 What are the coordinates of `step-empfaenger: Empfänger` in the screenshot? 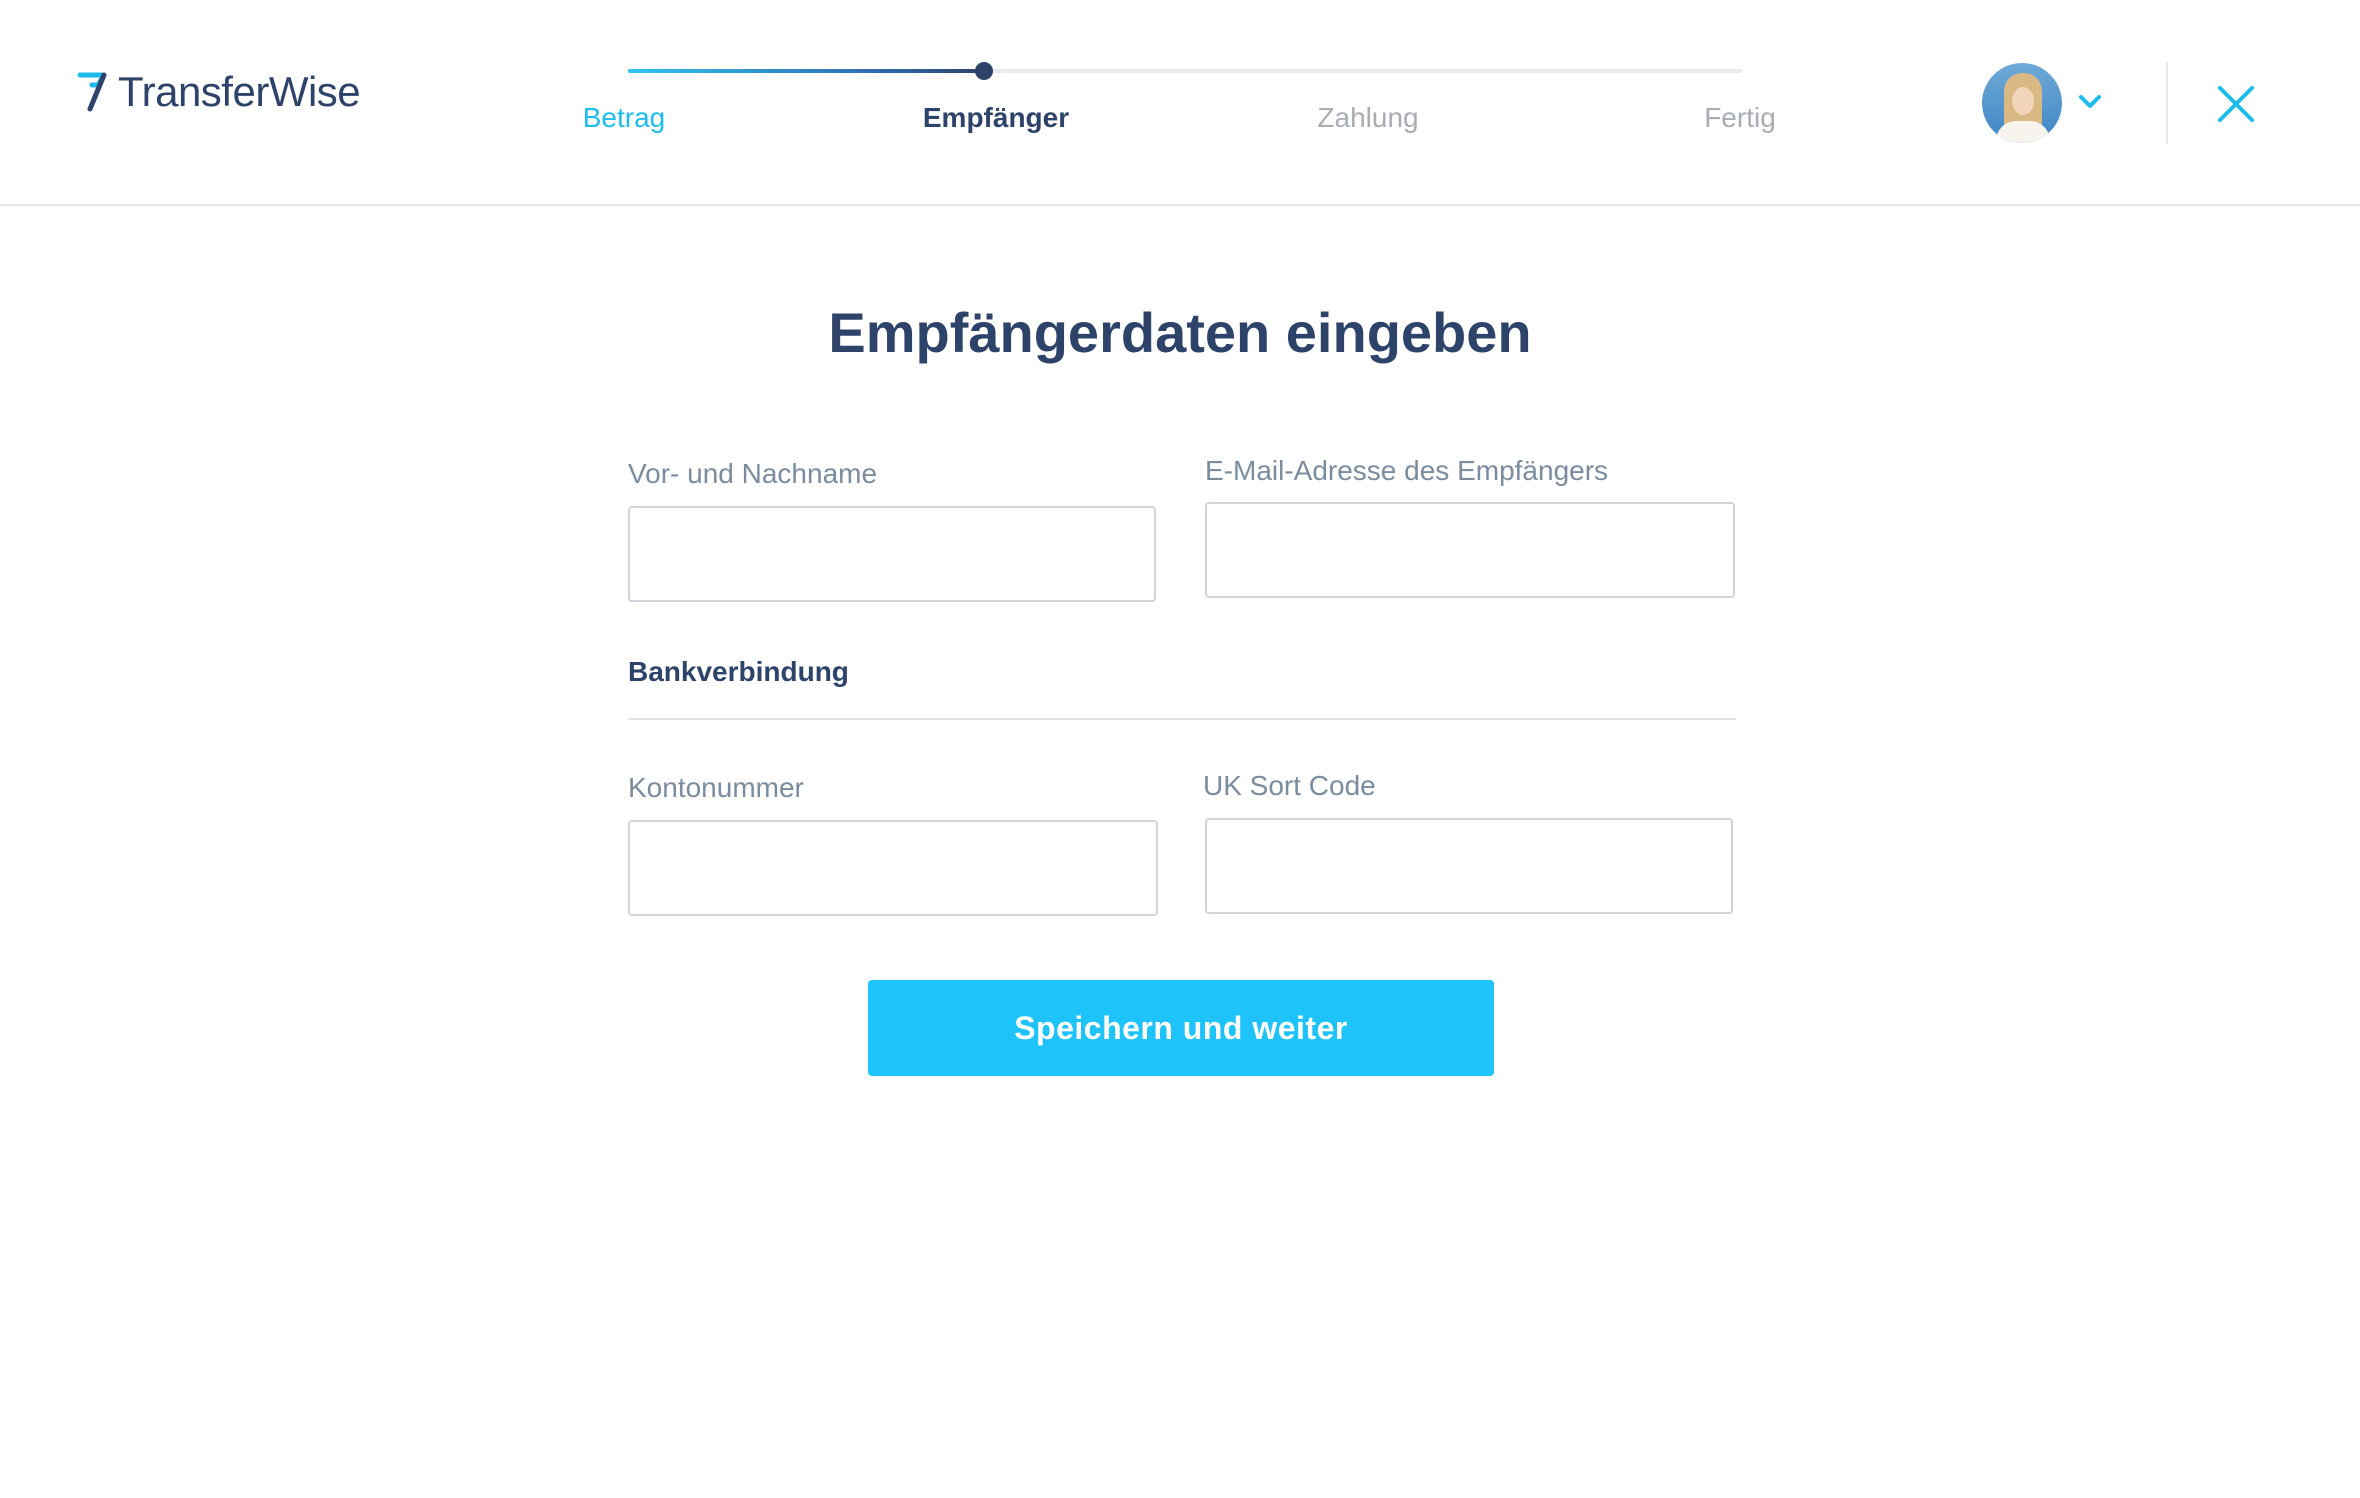 It's located at (996, 118).